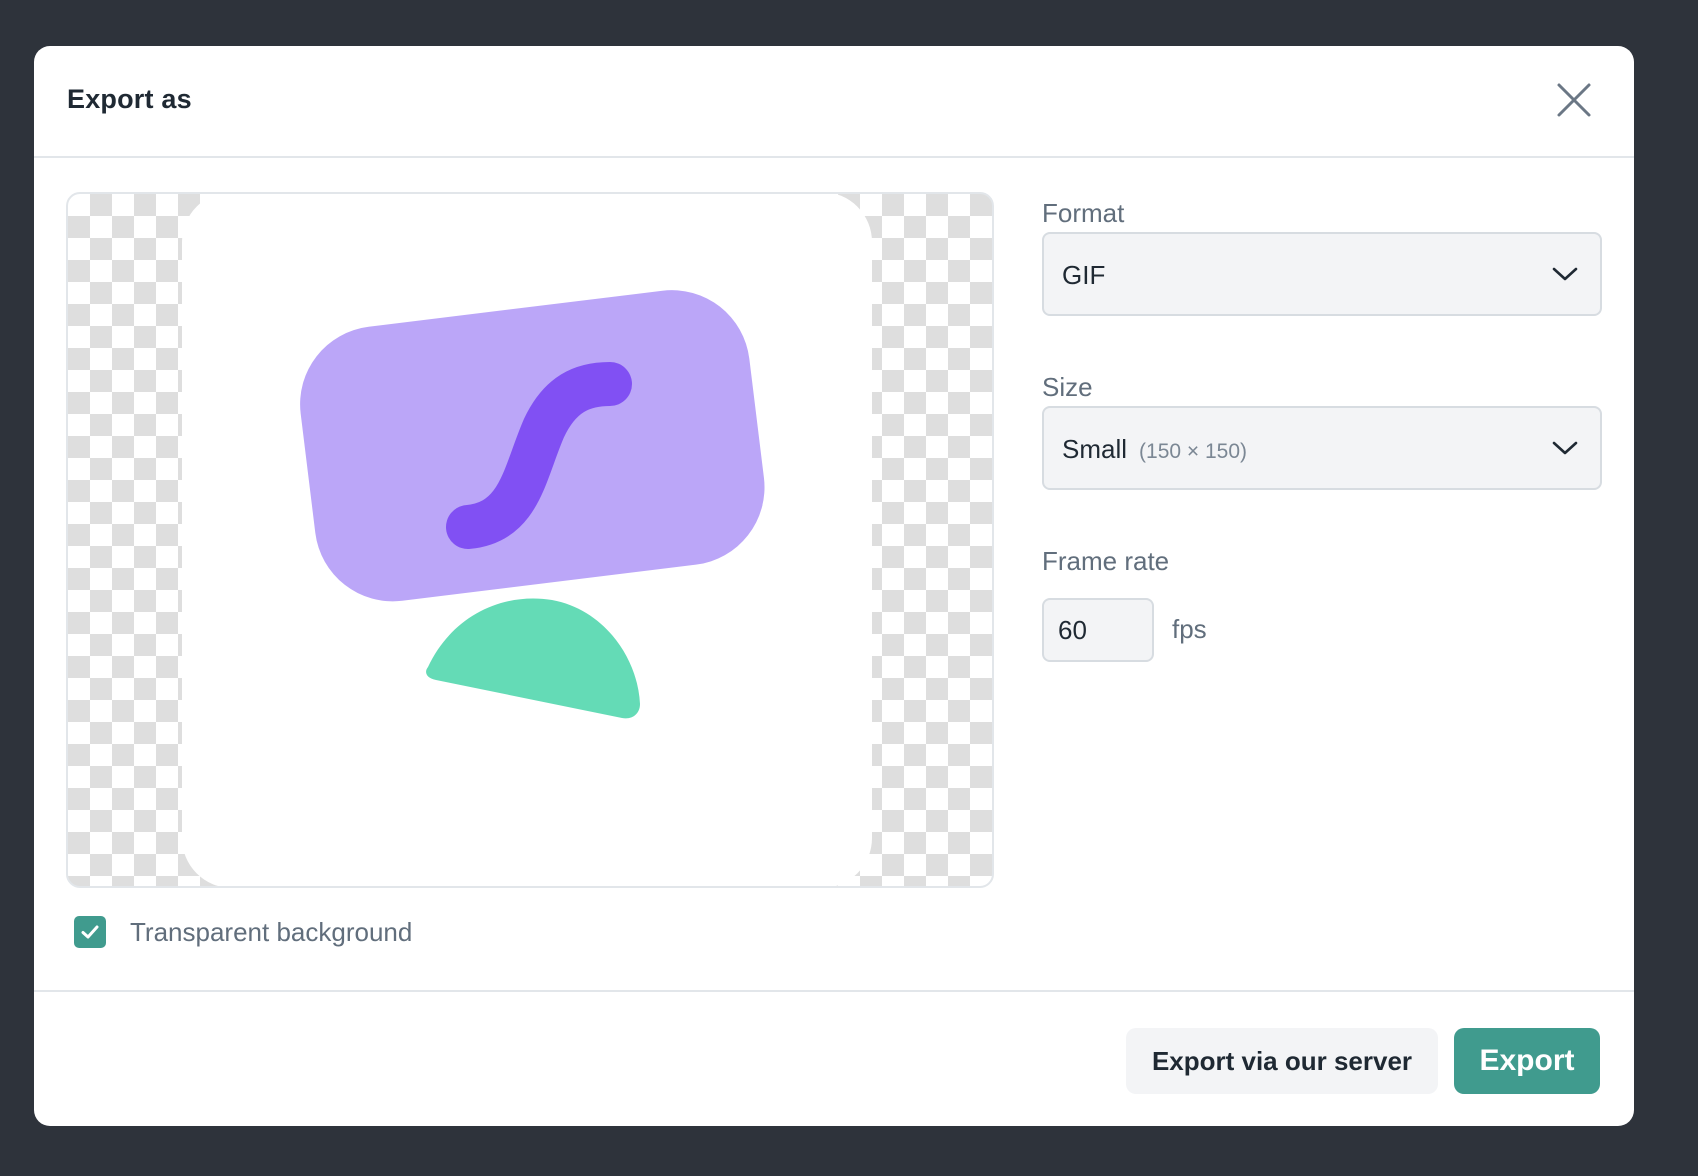 Image resolution: width=1698 pixels, height=1176 pixels. Describe the element at coordinates (1106, 561) in the screenshot. I see `frame-rate-label: Frame rate` at that location.